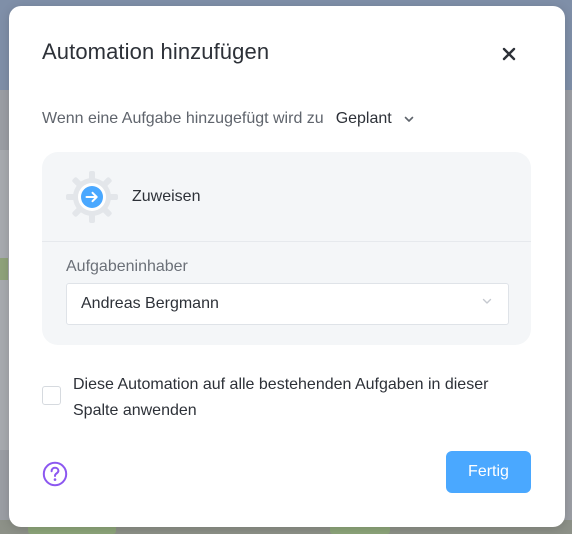 The height and width of the screenshot is (534, 572). Describe the element at coordinates (127, 266) in the screenshot. I see `assignee-label: Aufgabeninhaber` at that location.